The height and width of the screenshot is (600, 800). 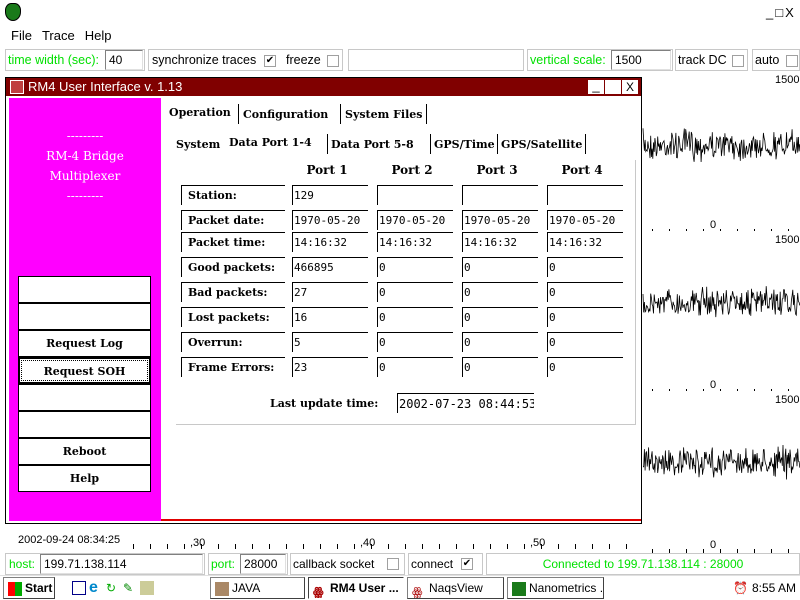 I want to click on callback-checkbox, so click(x=393, y=564).